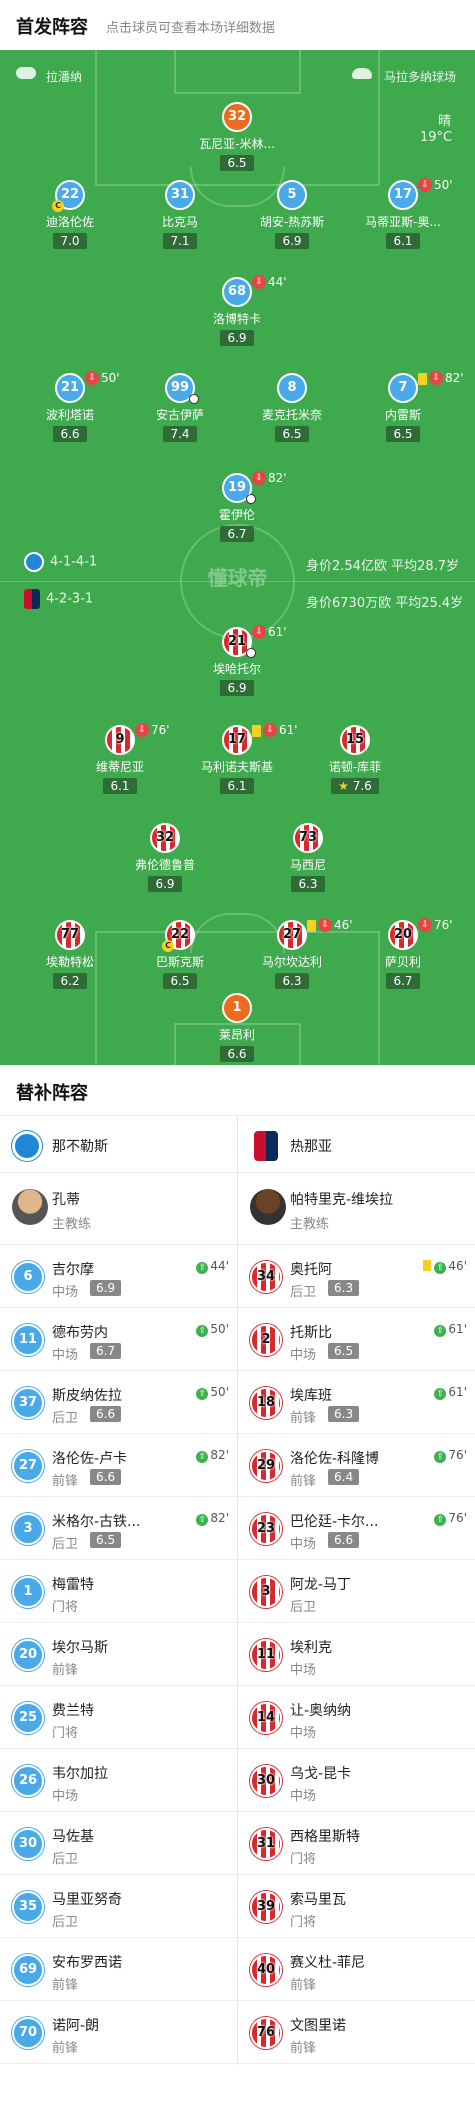  Describe the element at coordinates (266, 1277) in the screenshot. I see `player-number: 34` at that location.